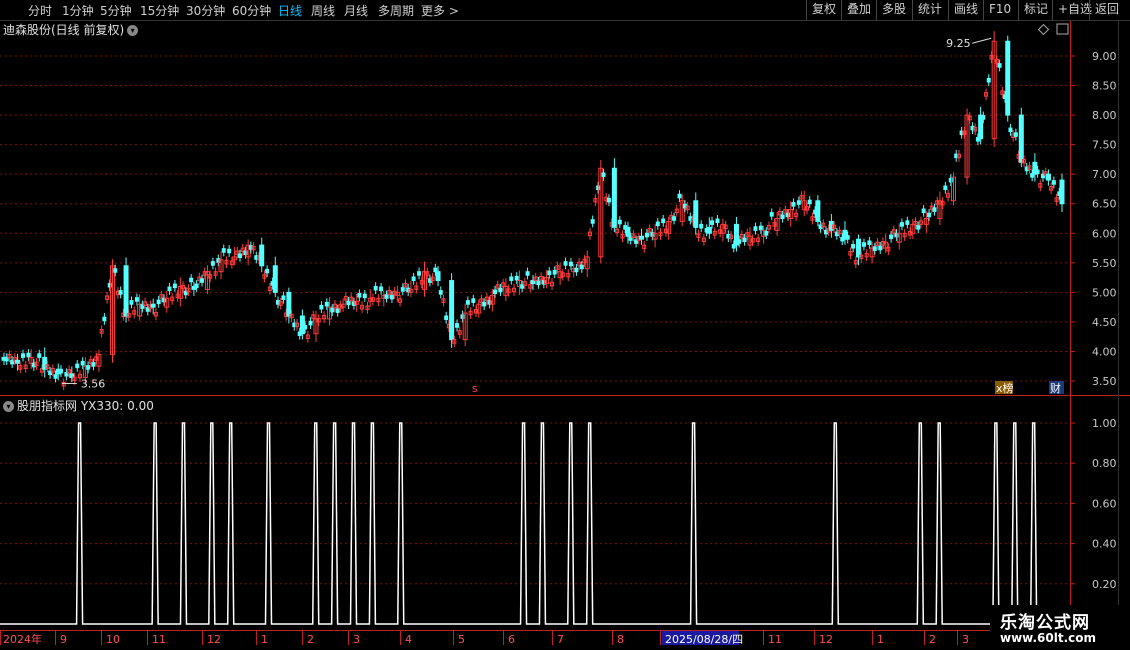 The height and width of the screenshot is (650, 1130). Describe the element at coordinates (116, 10) in the screenshot. I see `period-tab-2: 5分钟` at that location.